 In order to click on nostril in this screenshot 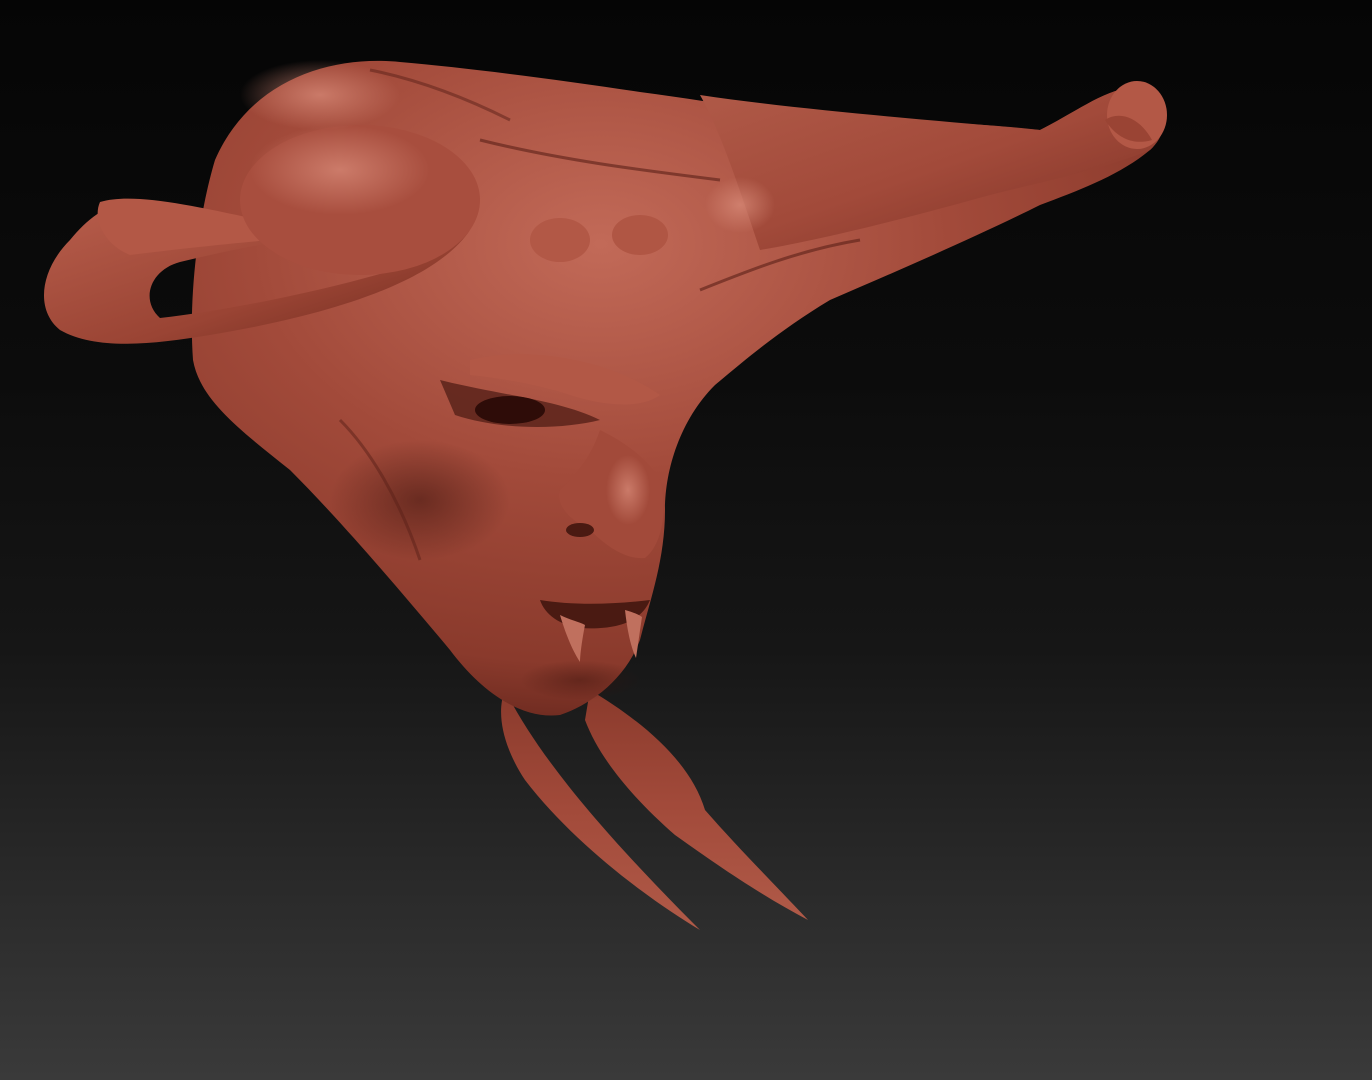, I will do `click(580, 530)`.